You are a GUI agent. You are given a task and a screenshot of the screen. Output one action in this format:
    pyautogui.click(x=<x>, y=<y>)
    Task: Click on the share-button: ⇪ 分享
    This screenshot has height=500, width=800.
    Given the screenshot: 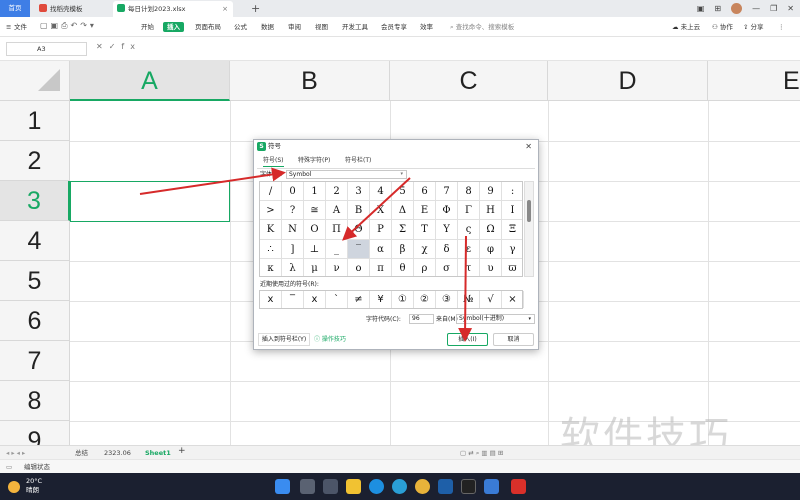 What is the action you would take?
    pyautogui.click(x=753, y=27)
    